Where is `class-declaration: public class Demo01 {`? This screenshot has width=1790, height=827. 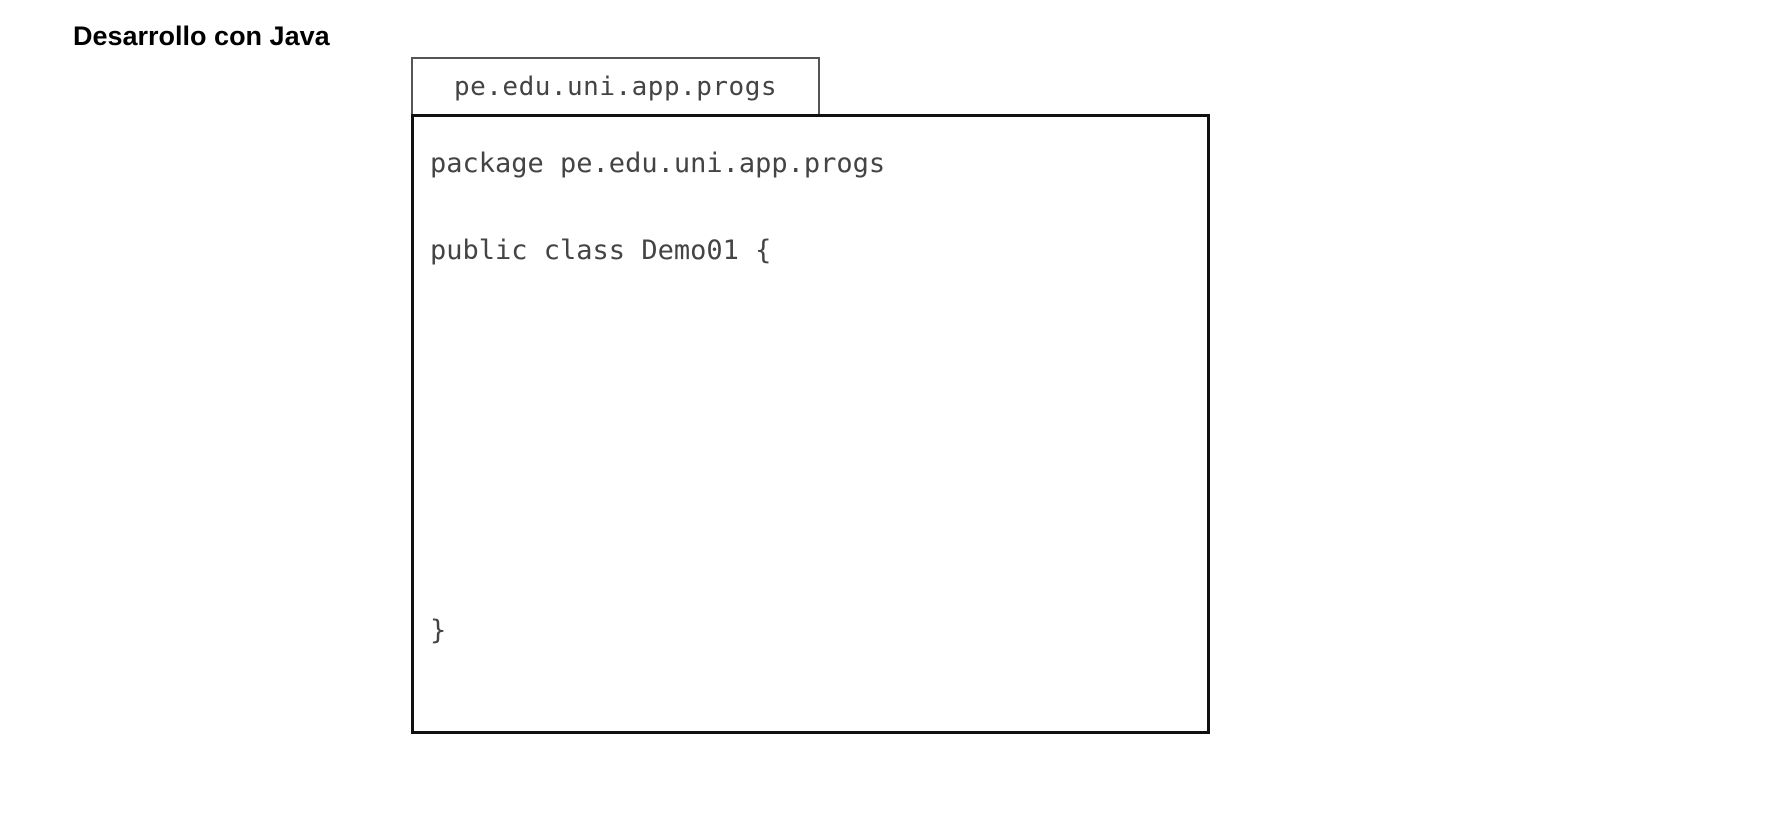
class-declaration: public class Demo01 { is located at coordinates (601, 250).